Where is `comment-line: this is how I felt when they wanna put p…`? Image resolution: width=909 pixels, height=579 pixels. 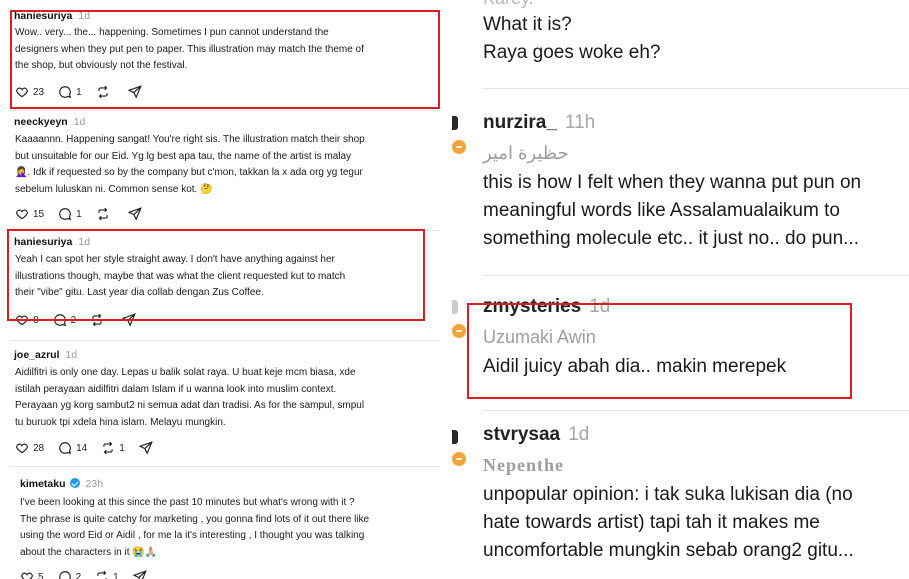 comment-line: this is how I felt when they wanna put p… is located at coordinates (672, 182).